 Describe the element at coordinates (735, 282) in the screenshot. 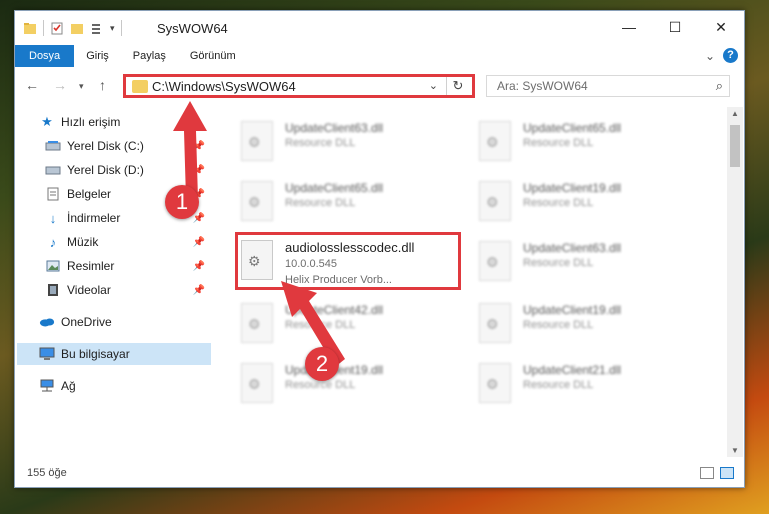

I see `vertical-scrollbar: ▲ ▼` at that location.